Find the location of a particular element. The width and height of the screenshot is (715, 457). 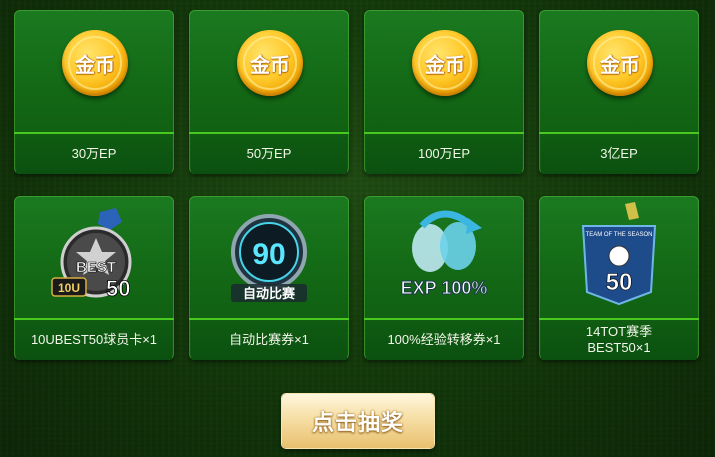

reward-art: BEST 10U 50 is located at coordinates (94, 257).